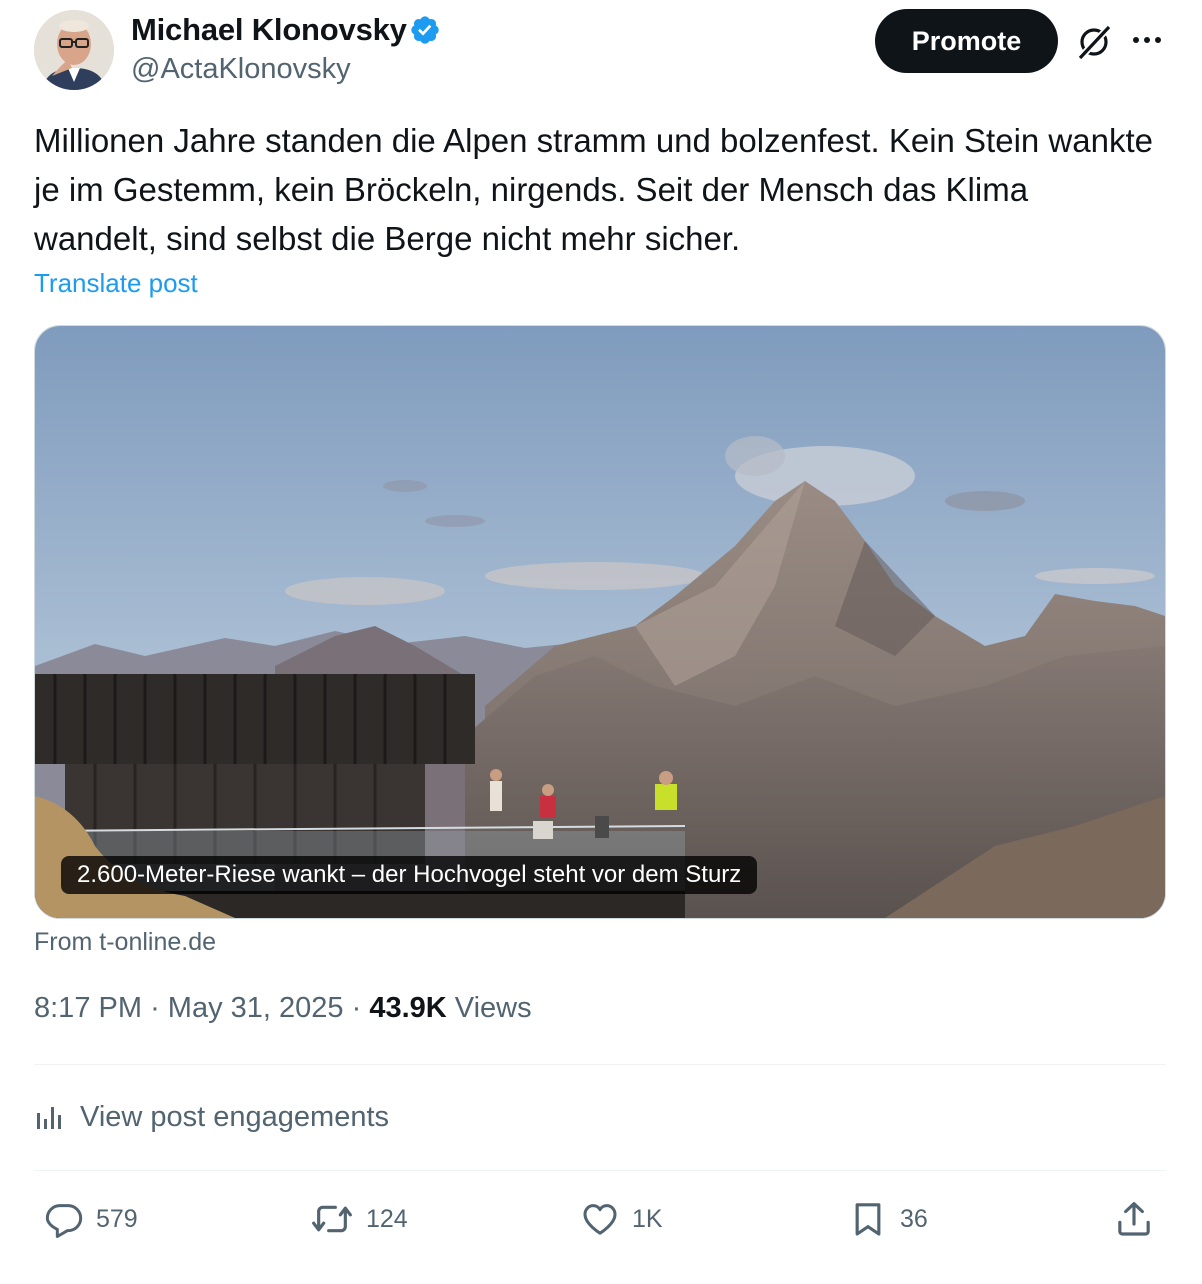 This screenshot has width=1202, height=1284. I want to click on reply-button: 579, so click(91, 1219).